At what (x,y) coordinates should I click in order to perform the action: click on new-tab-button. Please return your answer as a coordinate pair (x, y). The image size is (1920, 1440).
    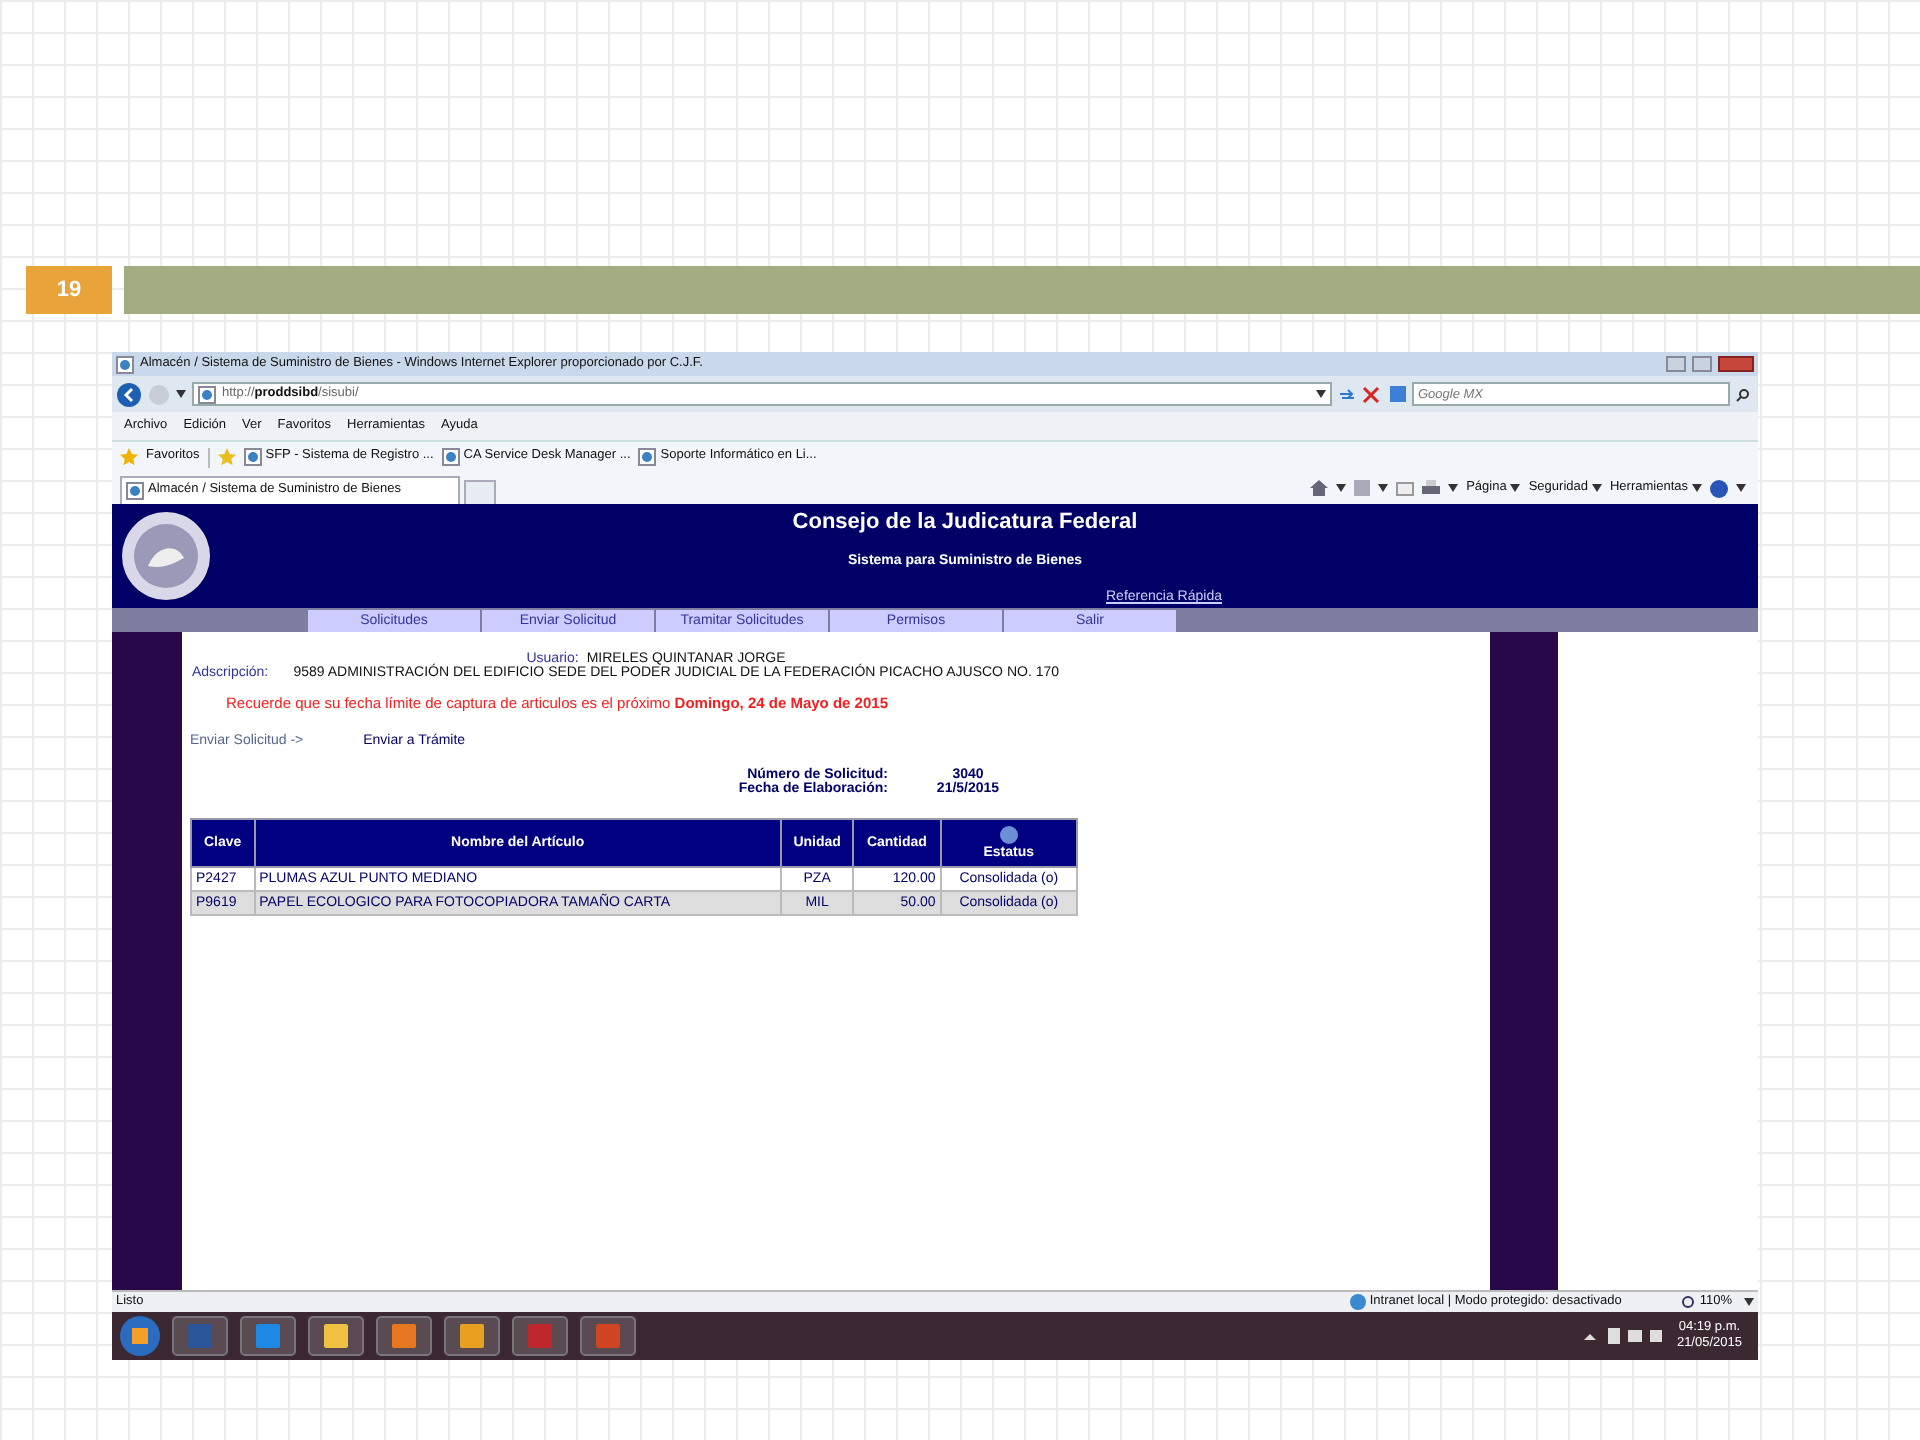
    Looking at the image, I should click on (480, 492).